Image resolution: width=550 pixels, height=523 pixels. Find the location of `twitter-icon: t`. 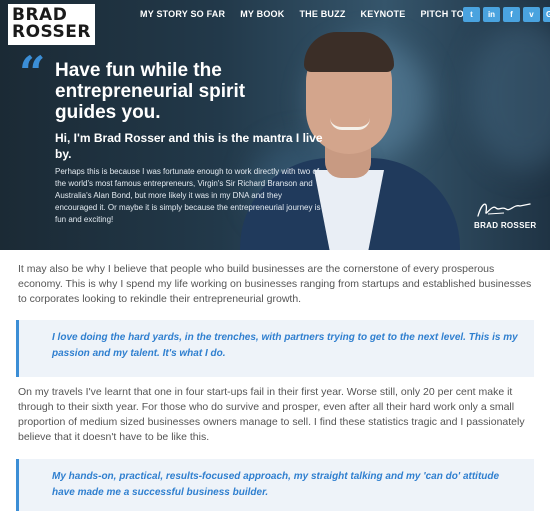

twitter-icon: t is located at coordinates (471, 14).